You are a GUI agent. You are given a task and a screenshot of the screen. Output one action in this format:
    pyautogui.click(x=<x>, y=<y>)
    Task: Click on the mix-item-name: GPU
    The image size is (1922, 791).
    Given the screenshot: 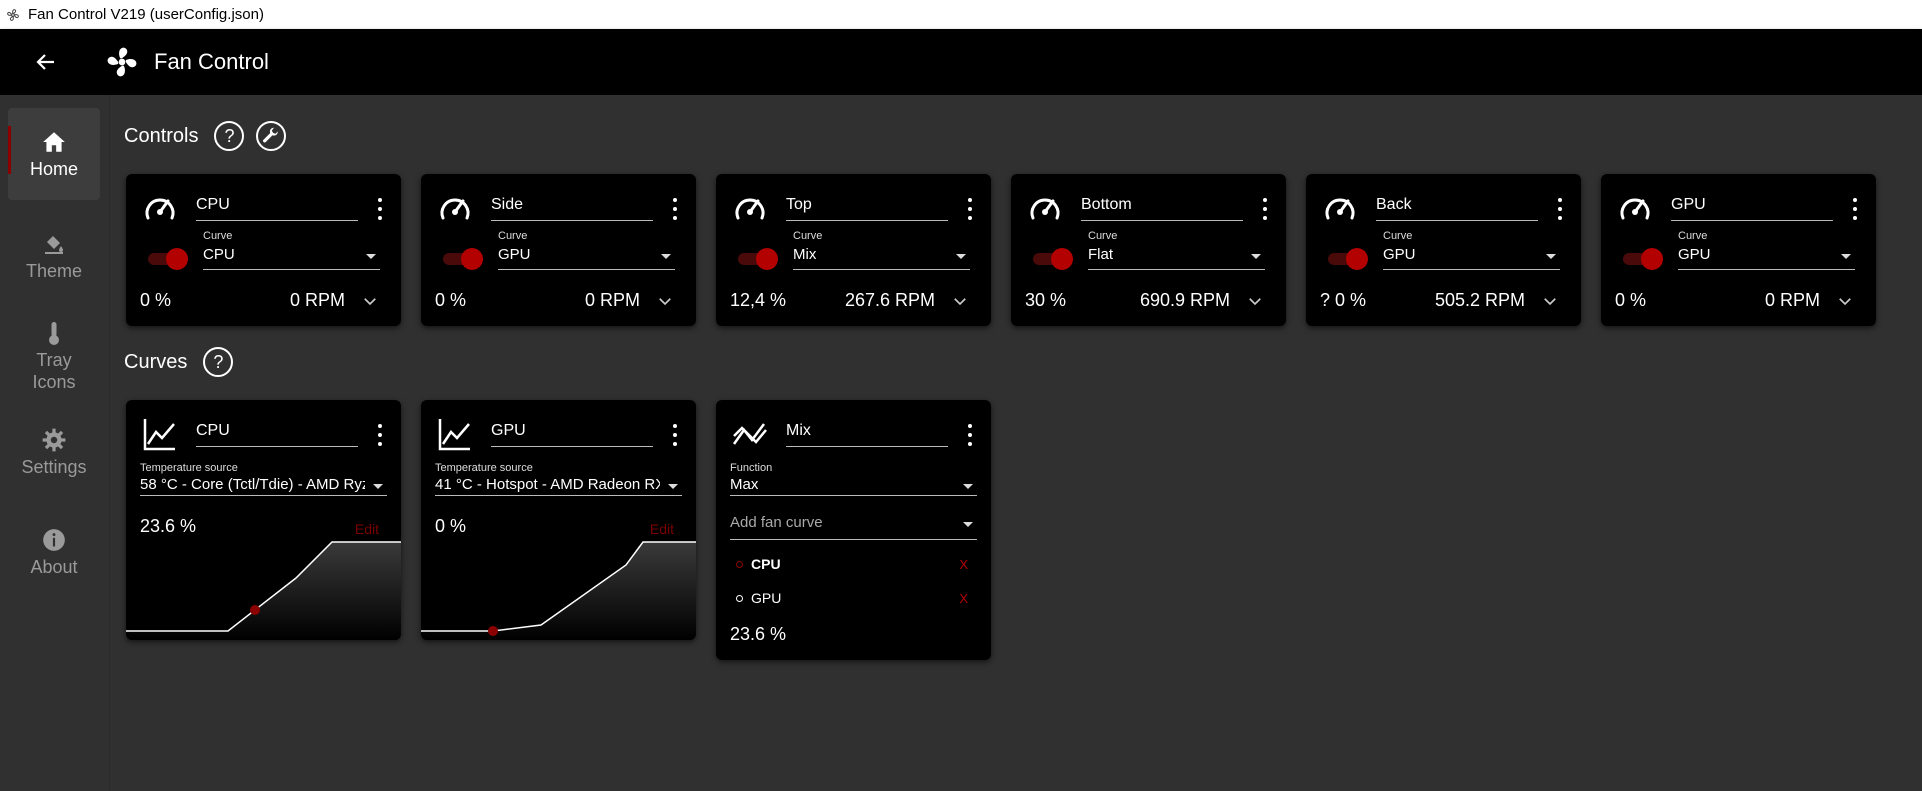 What is the action you would take?
    pyautogui.click(x=766, y=598)
    